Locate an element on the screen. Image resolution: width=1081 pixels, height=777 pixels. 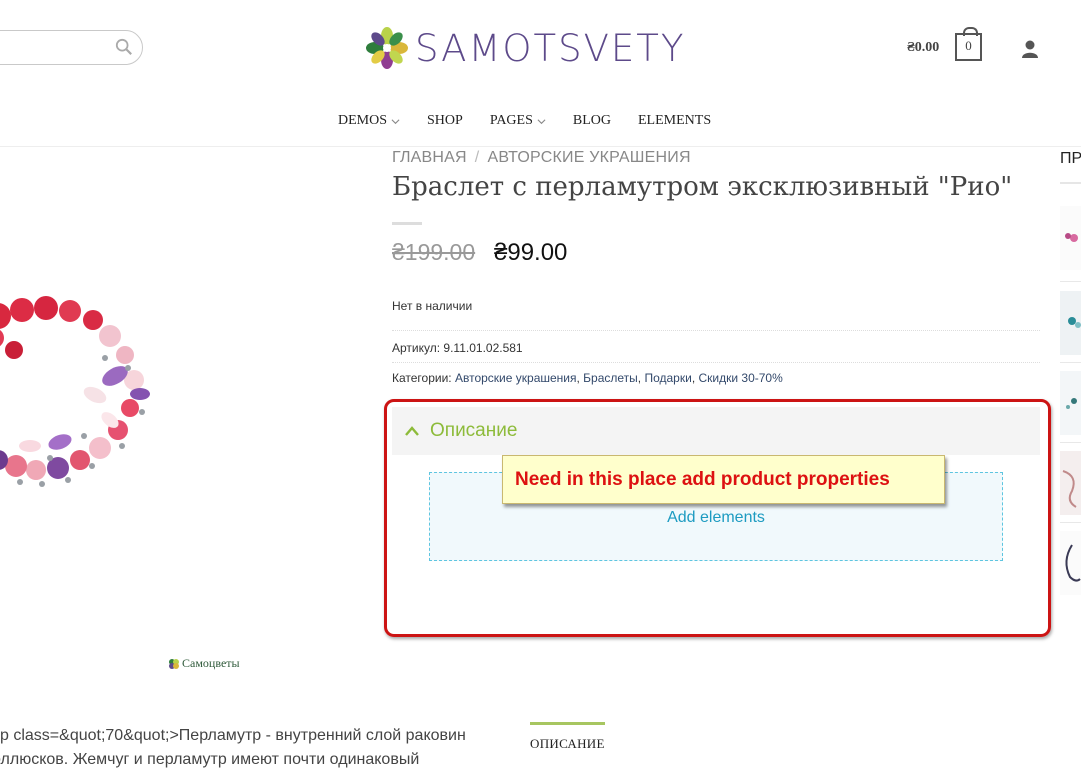
add-elements-label: Add elements is located at coordinates (716, 517).